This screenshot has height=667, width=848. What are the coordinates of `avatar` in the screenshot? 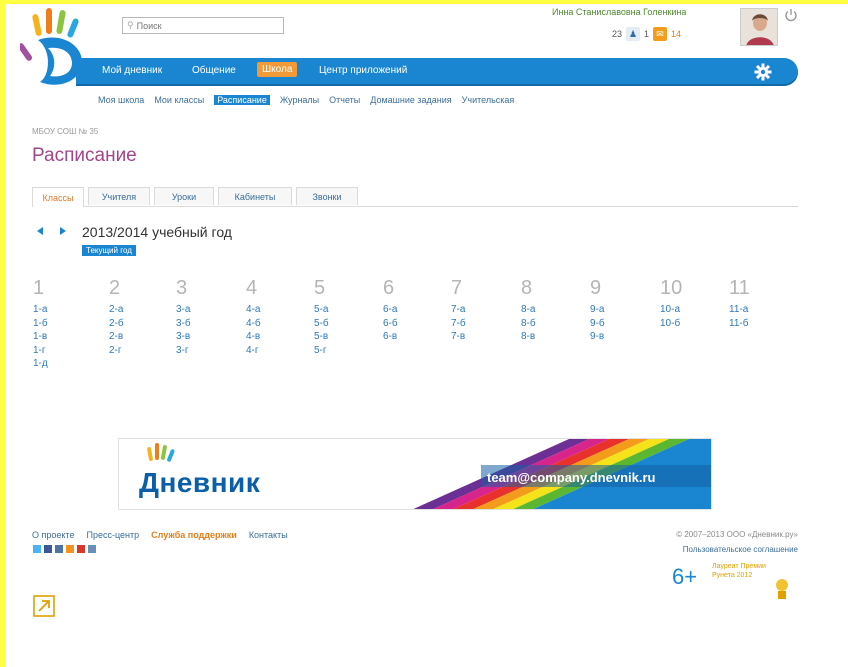 It's located at (759, 27).